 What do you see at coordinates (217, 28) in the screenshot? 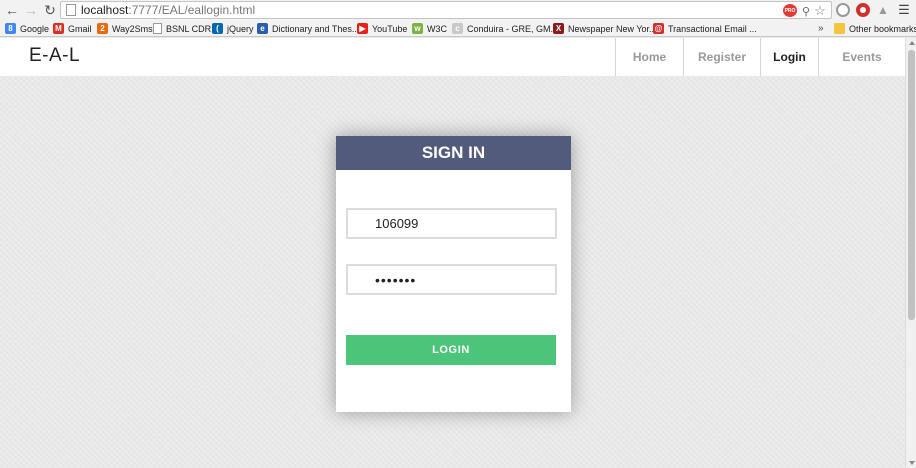
I see `jquery-icon: (` at bounding box center [217, 28].